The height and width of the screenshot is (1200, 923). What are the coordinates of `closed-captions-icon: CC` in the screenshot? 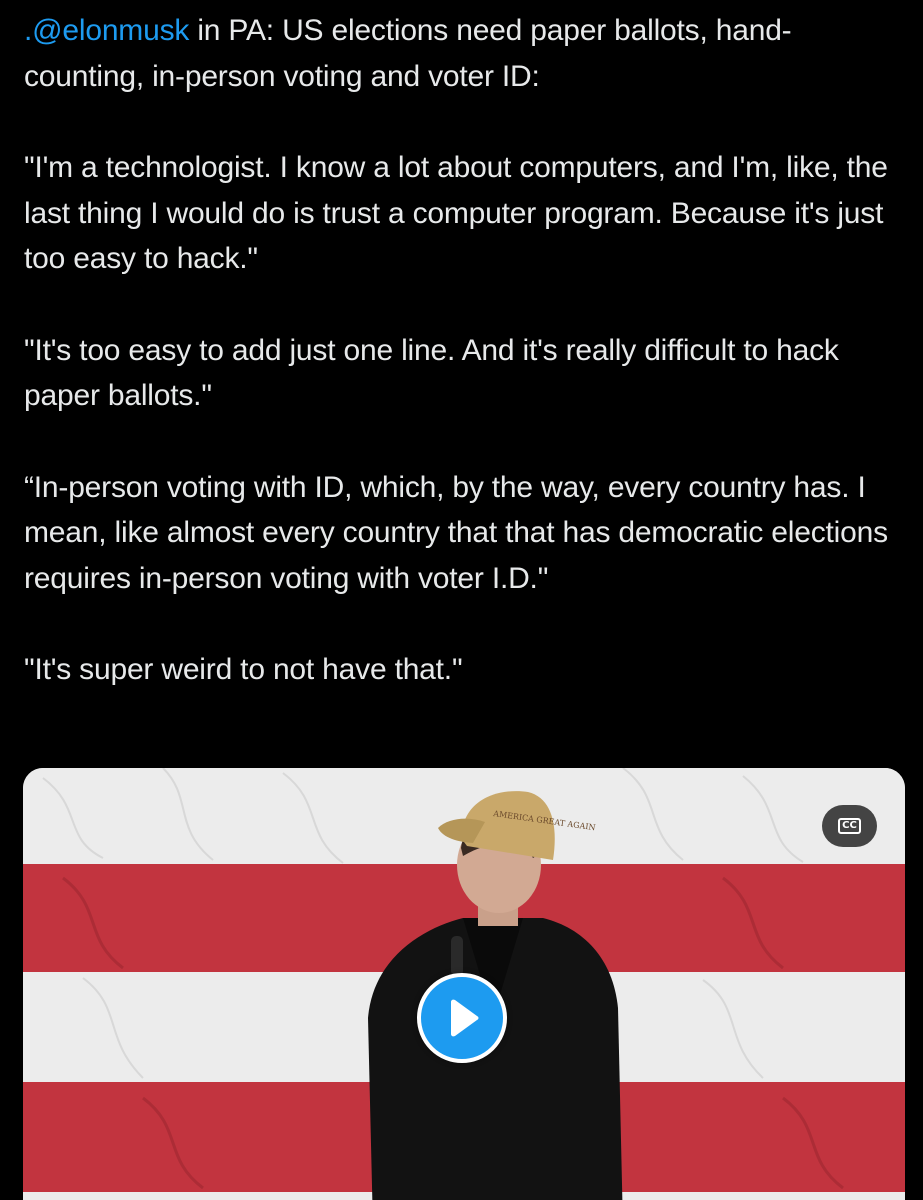 It's located at (849, 826).